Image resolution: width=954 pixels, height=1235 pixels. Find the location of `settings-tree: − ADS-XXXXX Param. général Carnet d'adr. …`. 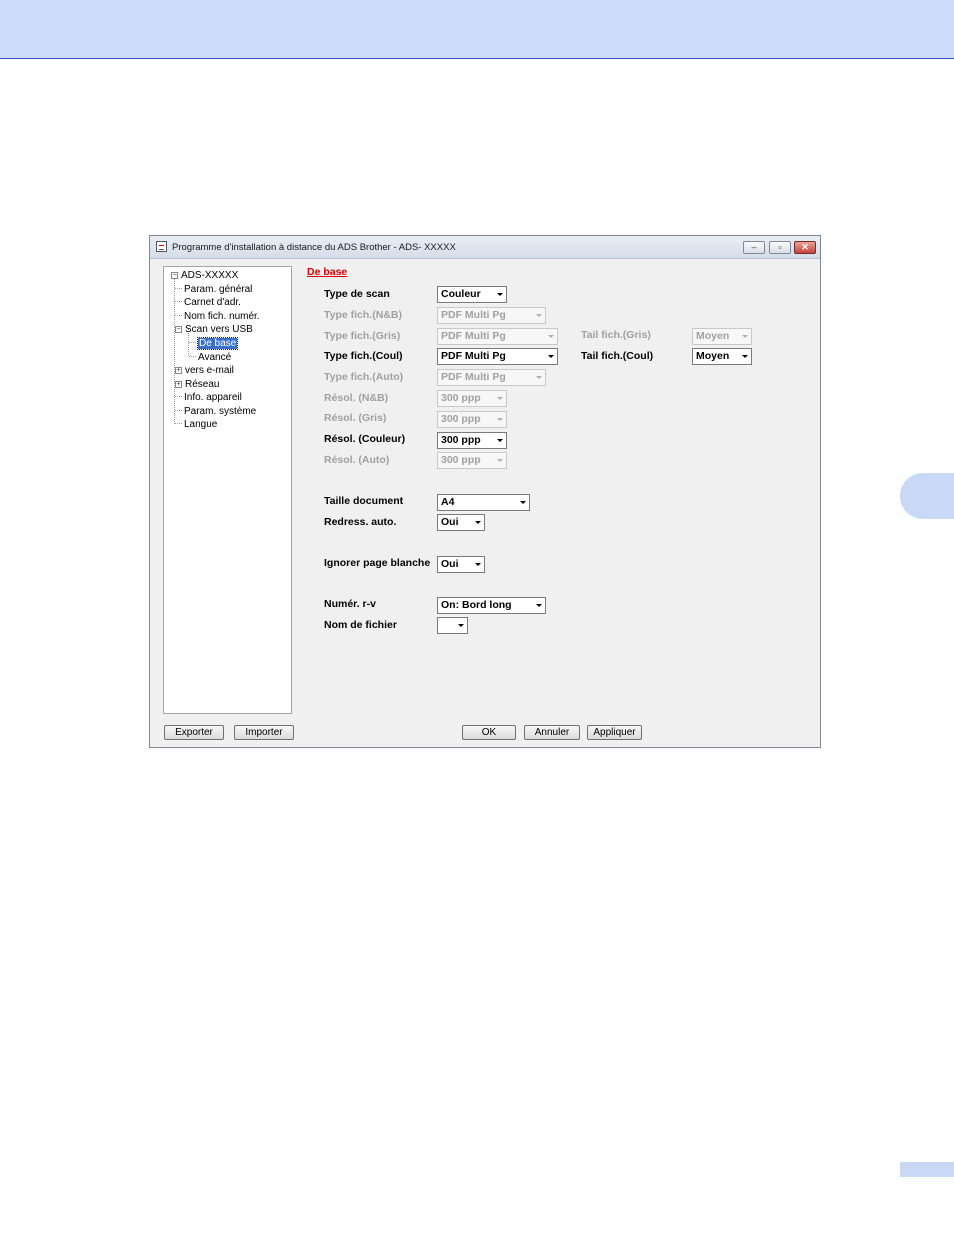

settings-tree: − ADS-XXXXX Param. général Carnet d'adr. … is located at coordinates (227, 490).